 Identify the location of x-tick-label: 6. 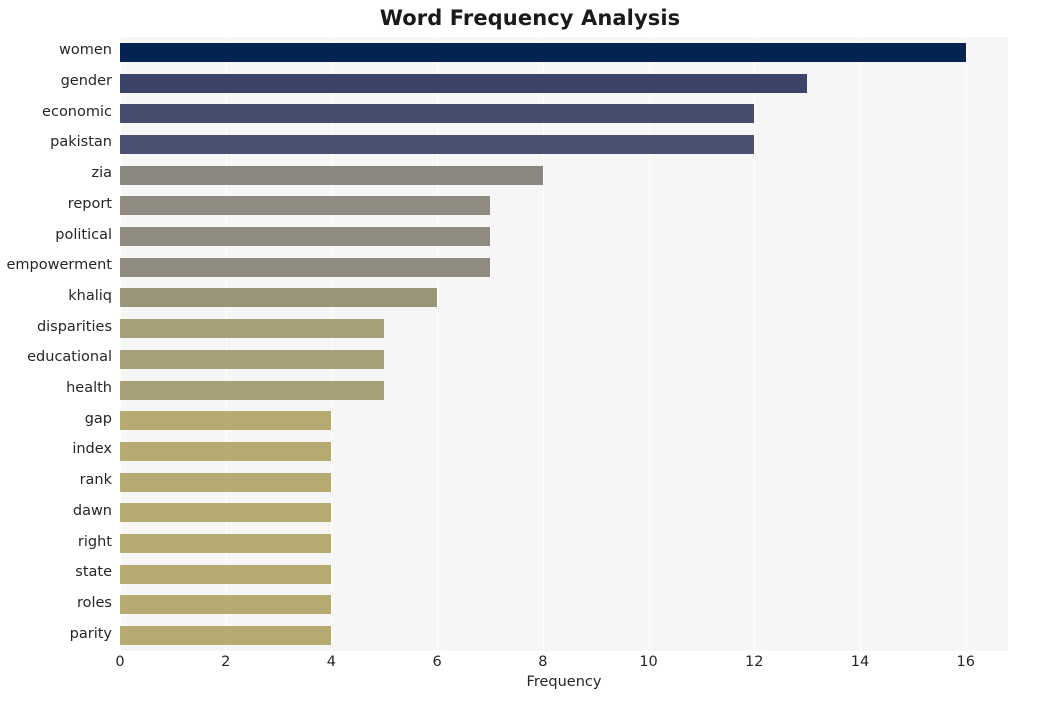
(437, 662).